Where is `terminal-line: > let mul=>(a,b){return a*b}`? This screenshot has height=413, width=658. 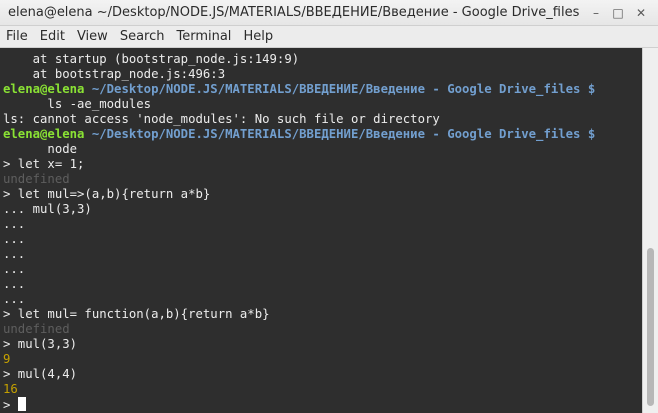
terminal-line: > let mul=>(a,b){return a*b} is located at coordinates (322, 194).